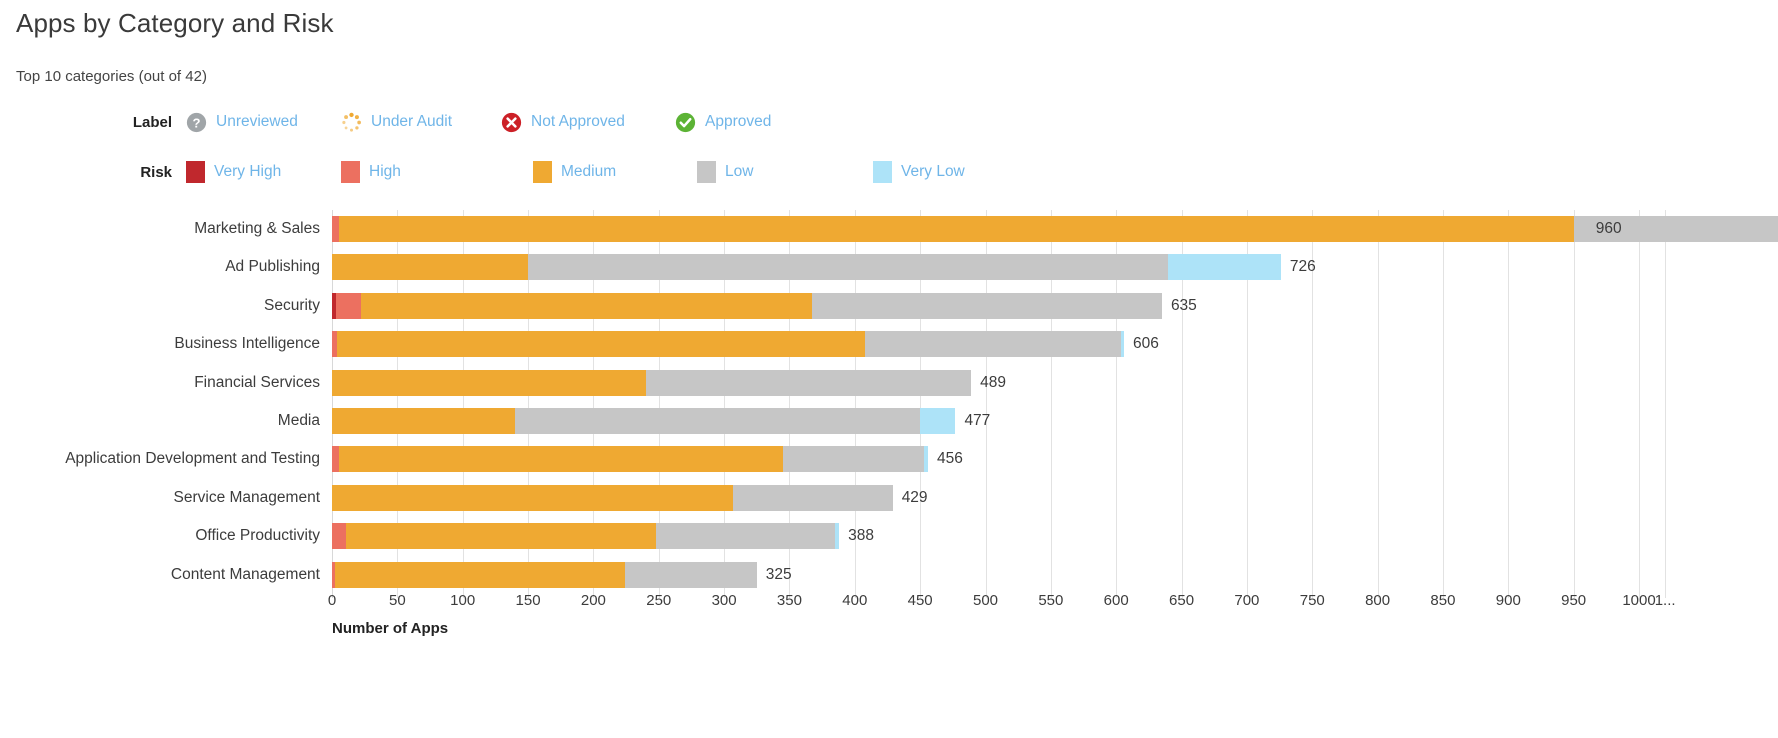  What do you see at coordinates (1051, 600) in the screenshot?
I see `x-axis-tick: 550` at bounding box center [1051, 600].